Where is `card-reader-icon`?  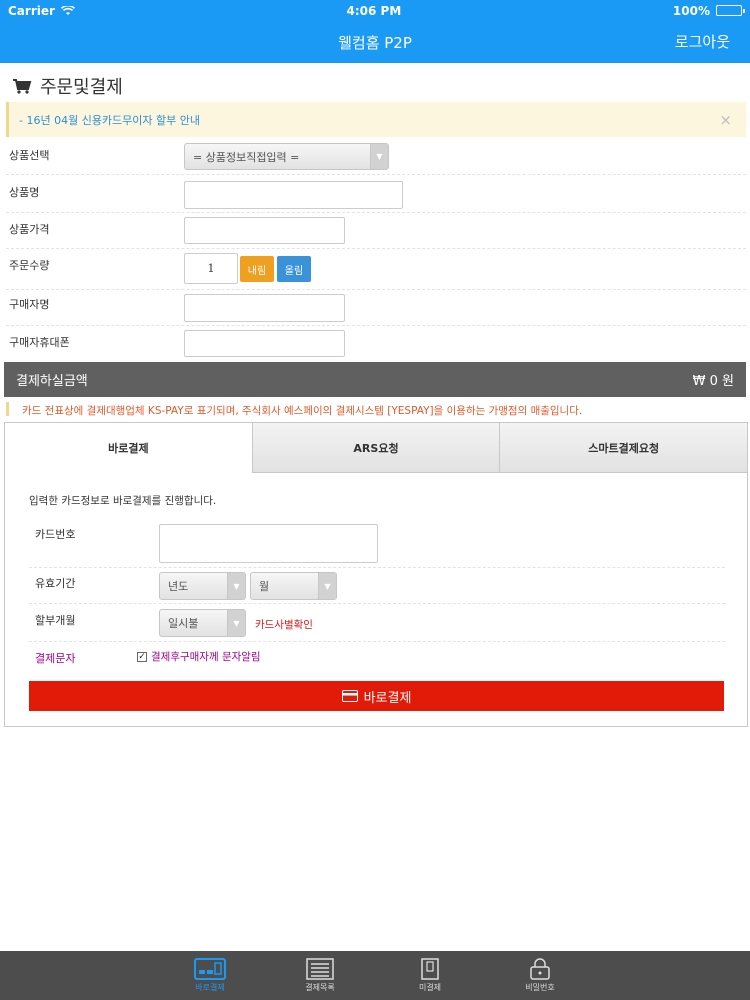
card-reader-icon is located at coordinates (210, 969).